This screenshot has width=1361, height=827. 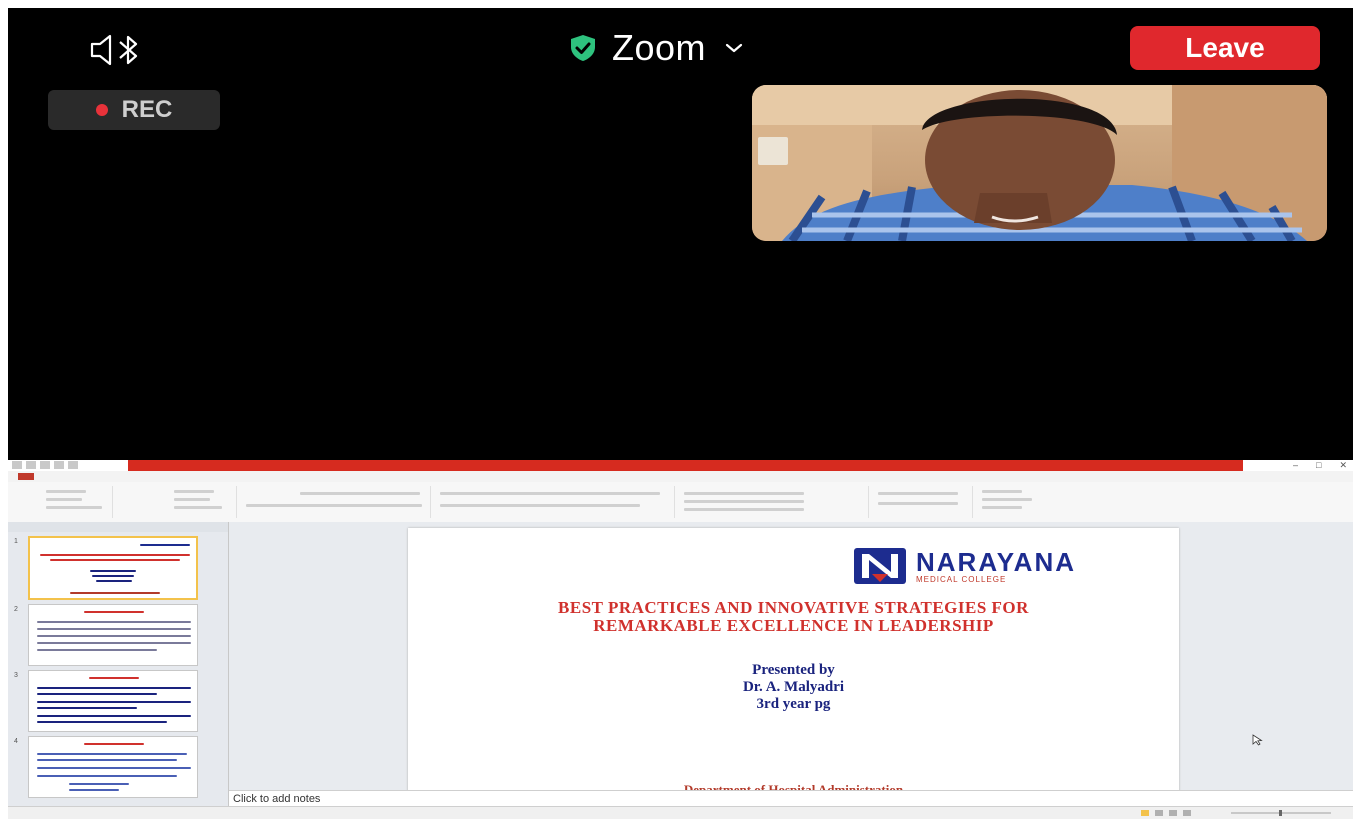 What do you see at coordinates (101, 110) in the screenshot?
I see `record-dot-icon` at bounding box center [101, 110].